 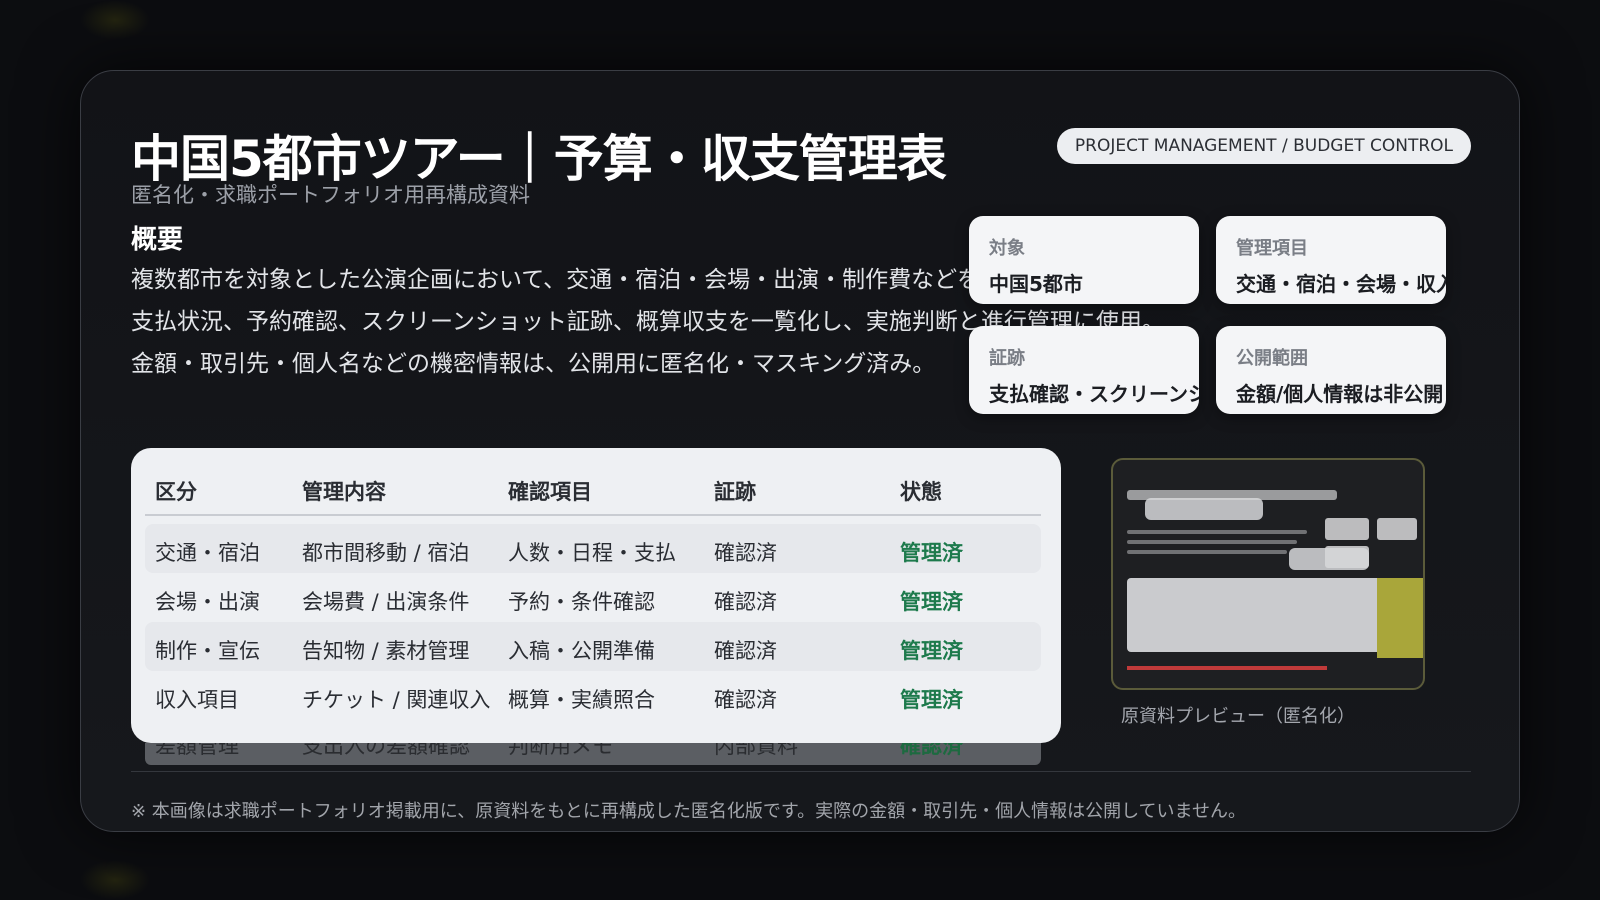 What do you see at coordinates (1341, 284) in the screenshot?
I see `info-card-value: 交通・宿泊・会場・収入` at bounding box center [1341, 284].